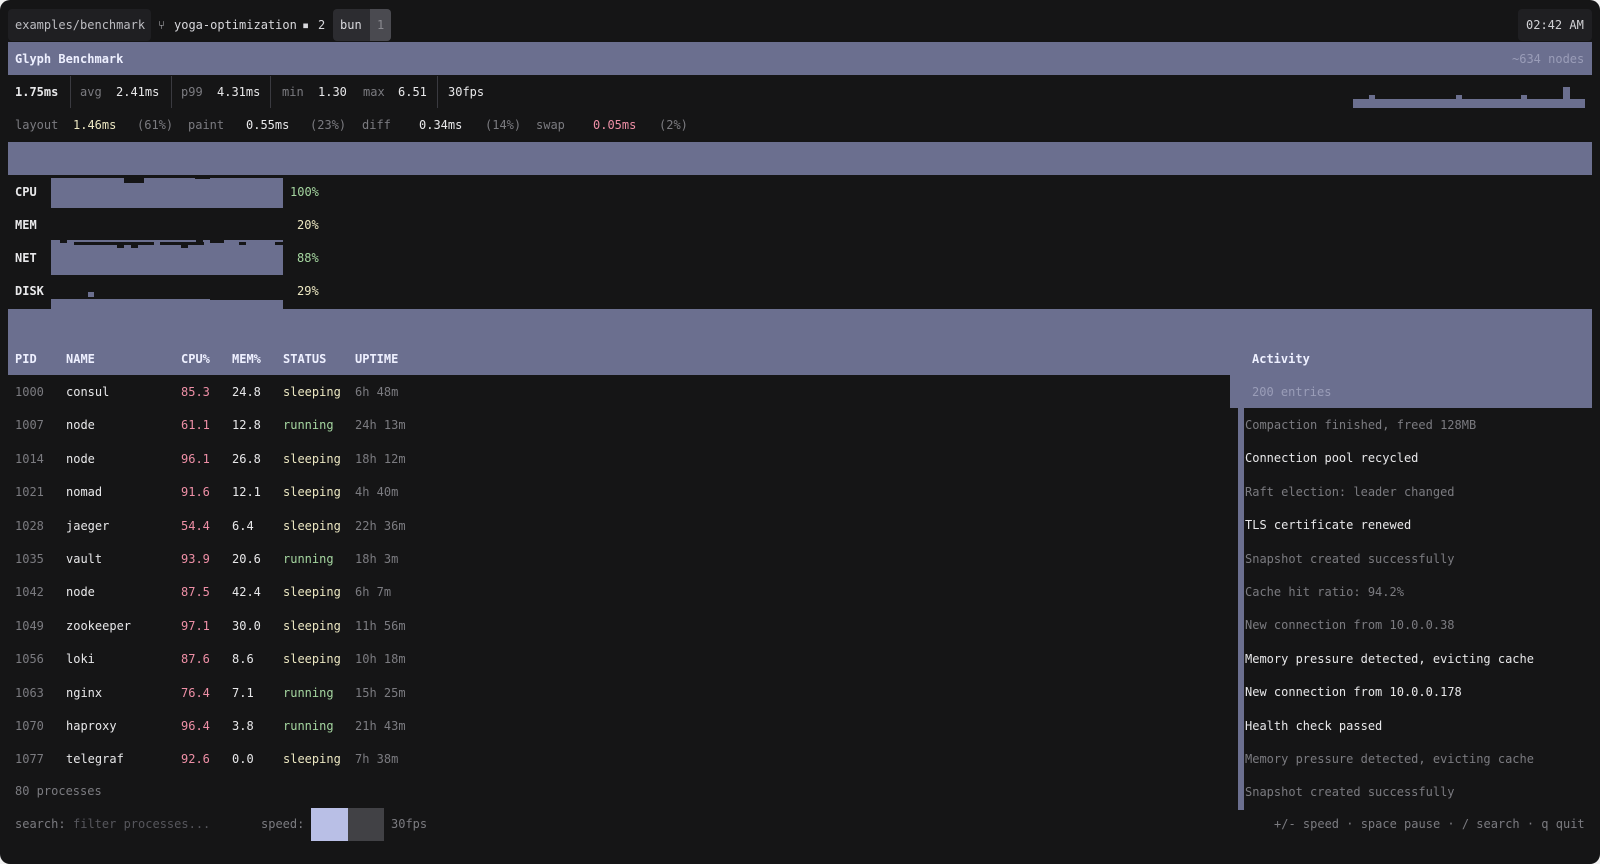 The image size is (1600, 864). I want to click on table-row: 1063 nginx 76.4 7.1 running 15h 25m, so click(615, 693).